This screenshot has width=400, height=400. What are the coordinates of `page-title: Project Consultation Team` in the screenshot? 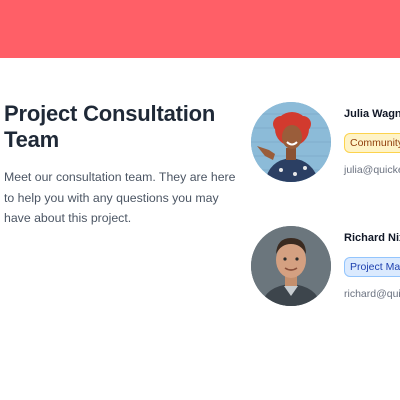 It's located at (110, 126).